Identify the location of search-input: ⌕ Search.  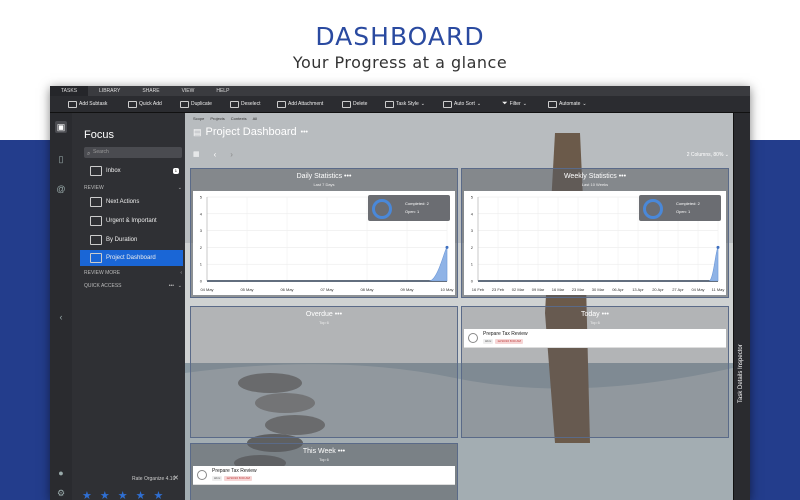
(133, 152).